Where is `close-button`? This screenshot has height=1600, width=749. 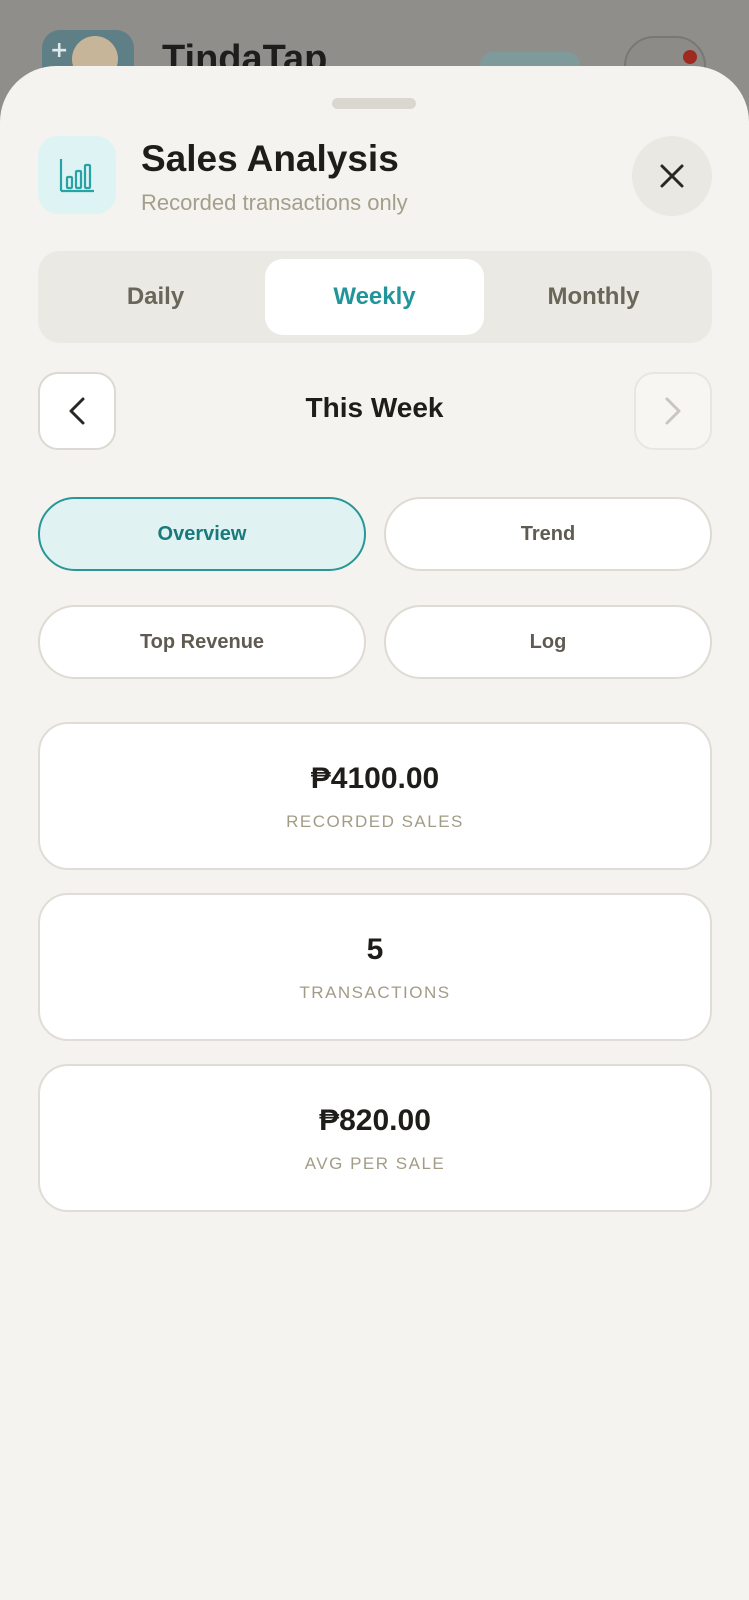 close-button is located at coordinates (672, 176).